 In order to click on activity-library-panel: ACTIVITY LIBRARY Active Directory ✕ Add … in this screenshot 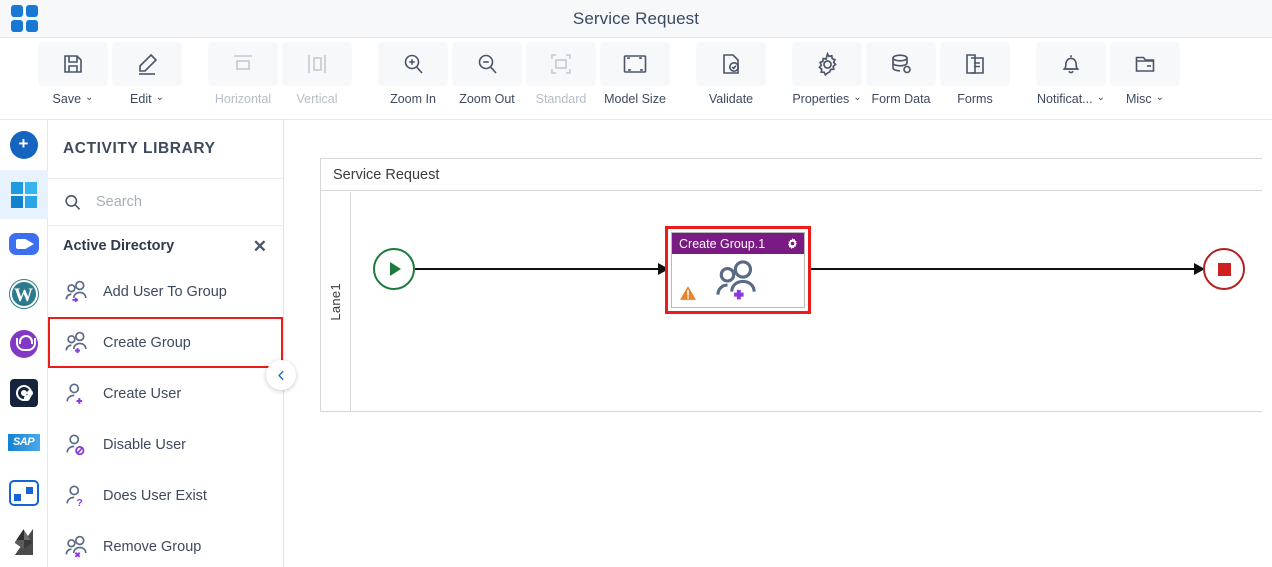, I will do `click(166, 343)`.